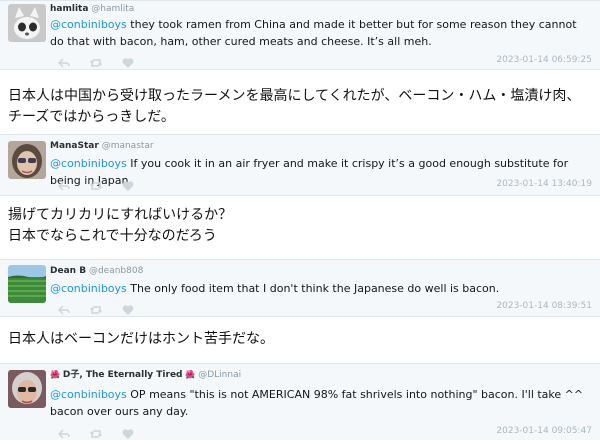 This screenshot has width=600, height=444. I want to click on tweet-timestamp: 2023-01-14 08:39:51, so click(544, 306).